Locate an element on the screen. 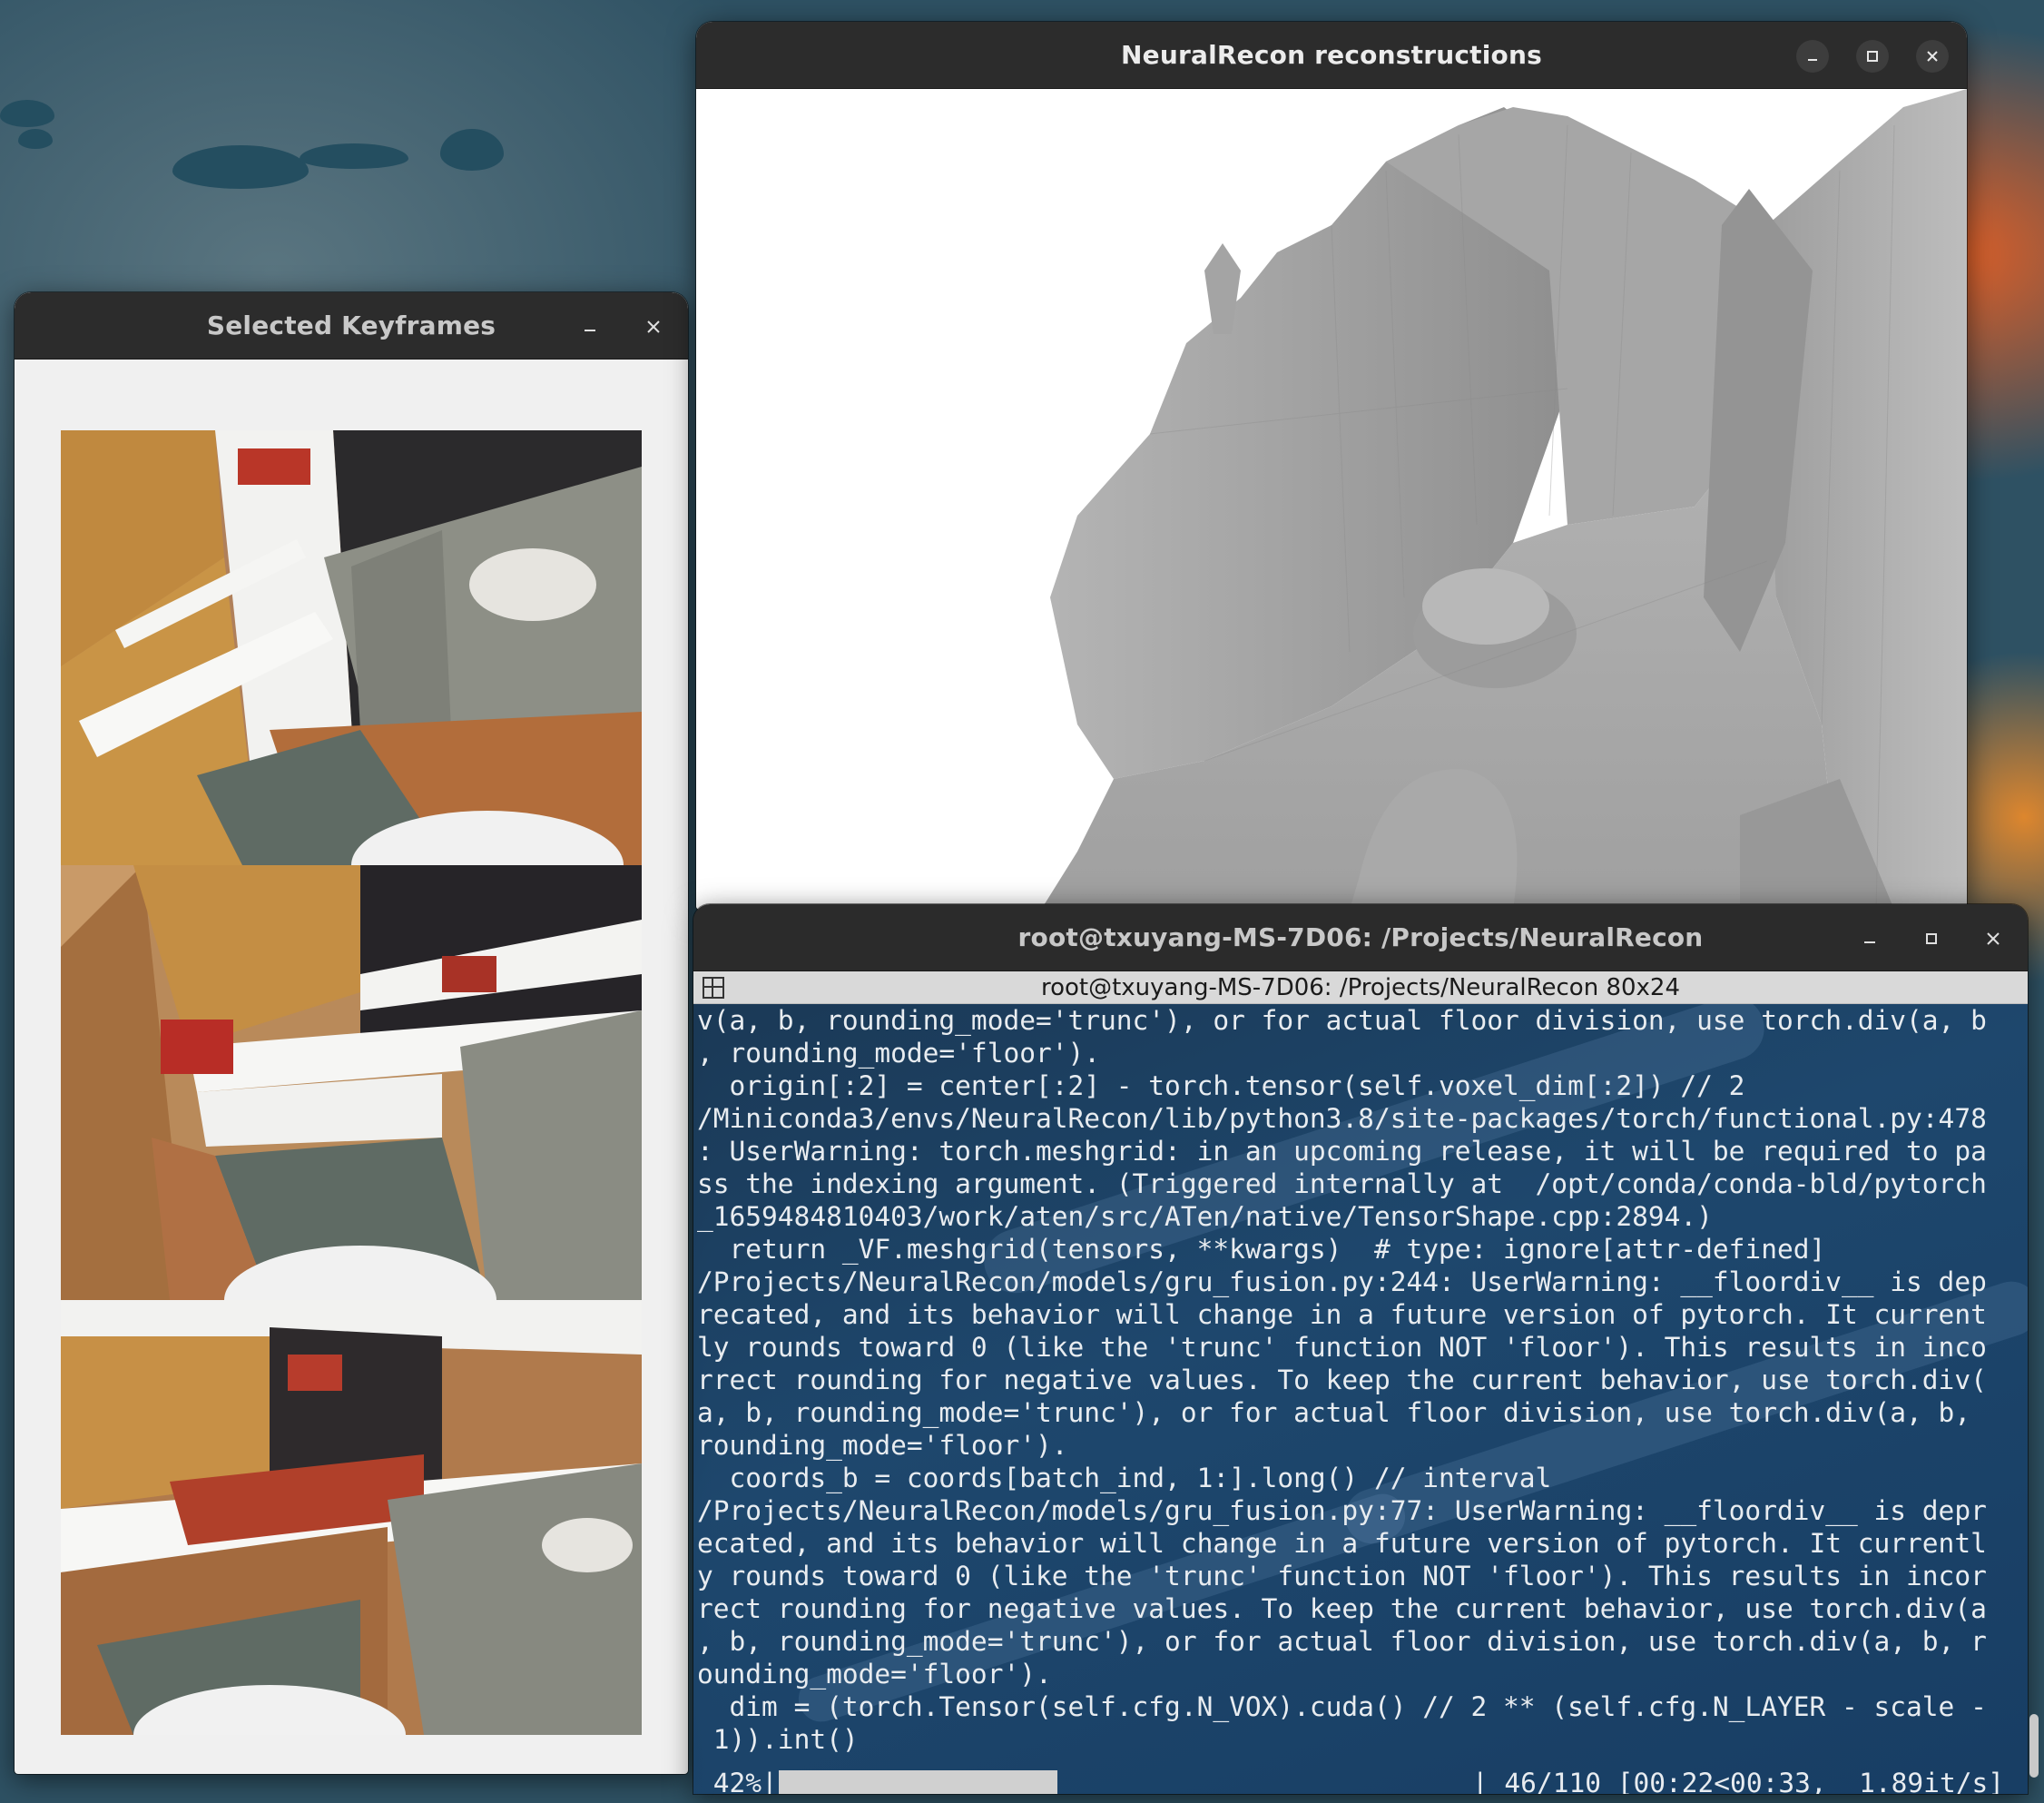 This screenshot has width=2044, height=1803. terminal-line: ounding_mode='floor'). is located at coordinates (874, 1674).